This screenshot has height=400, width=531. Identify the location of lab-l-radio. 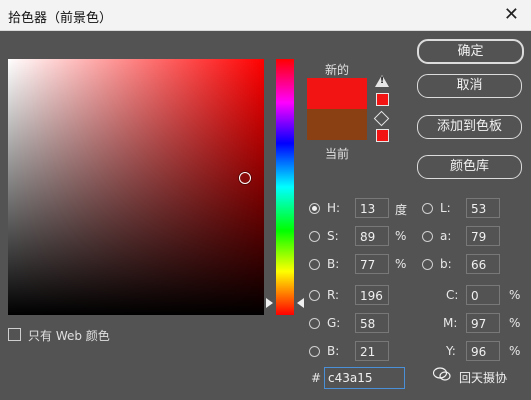
(427, 208).